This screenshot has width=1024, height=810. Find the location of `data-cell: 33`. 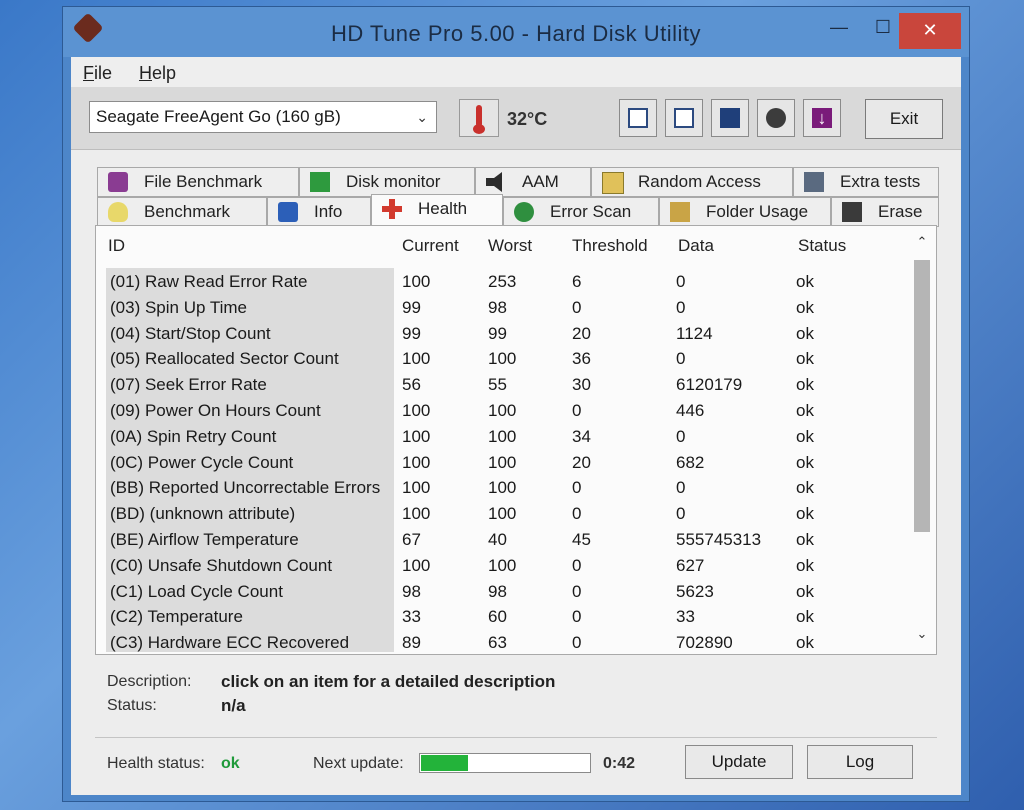

data-cell: 33 is located at coordinates (685, 617).